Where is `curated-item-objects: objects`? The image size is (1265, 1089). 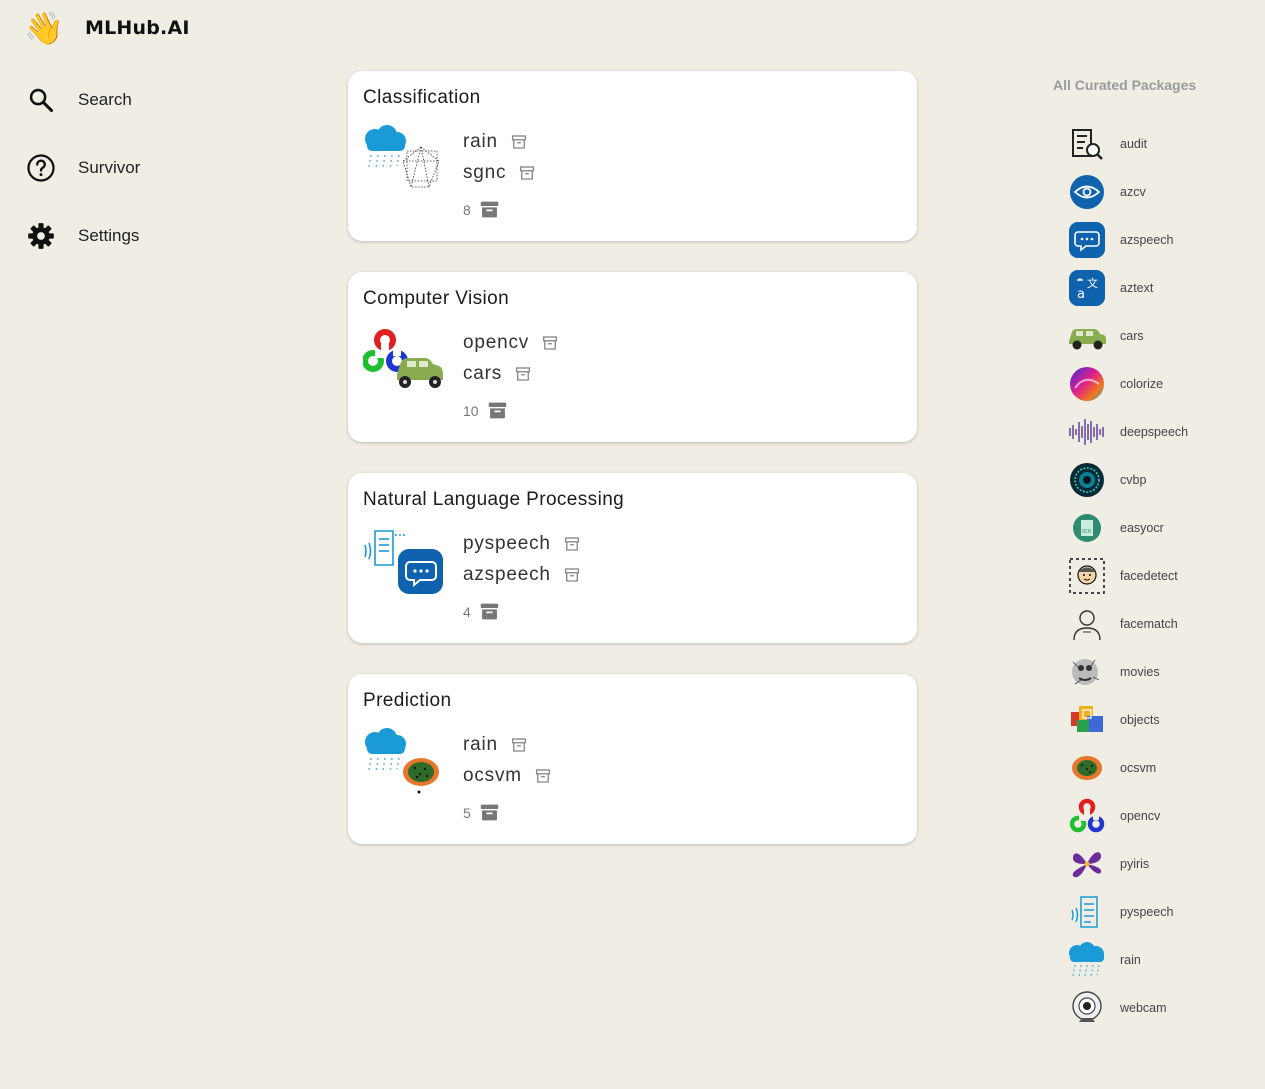
curated-item-objects: objects is located at coordinates (1153, 720).